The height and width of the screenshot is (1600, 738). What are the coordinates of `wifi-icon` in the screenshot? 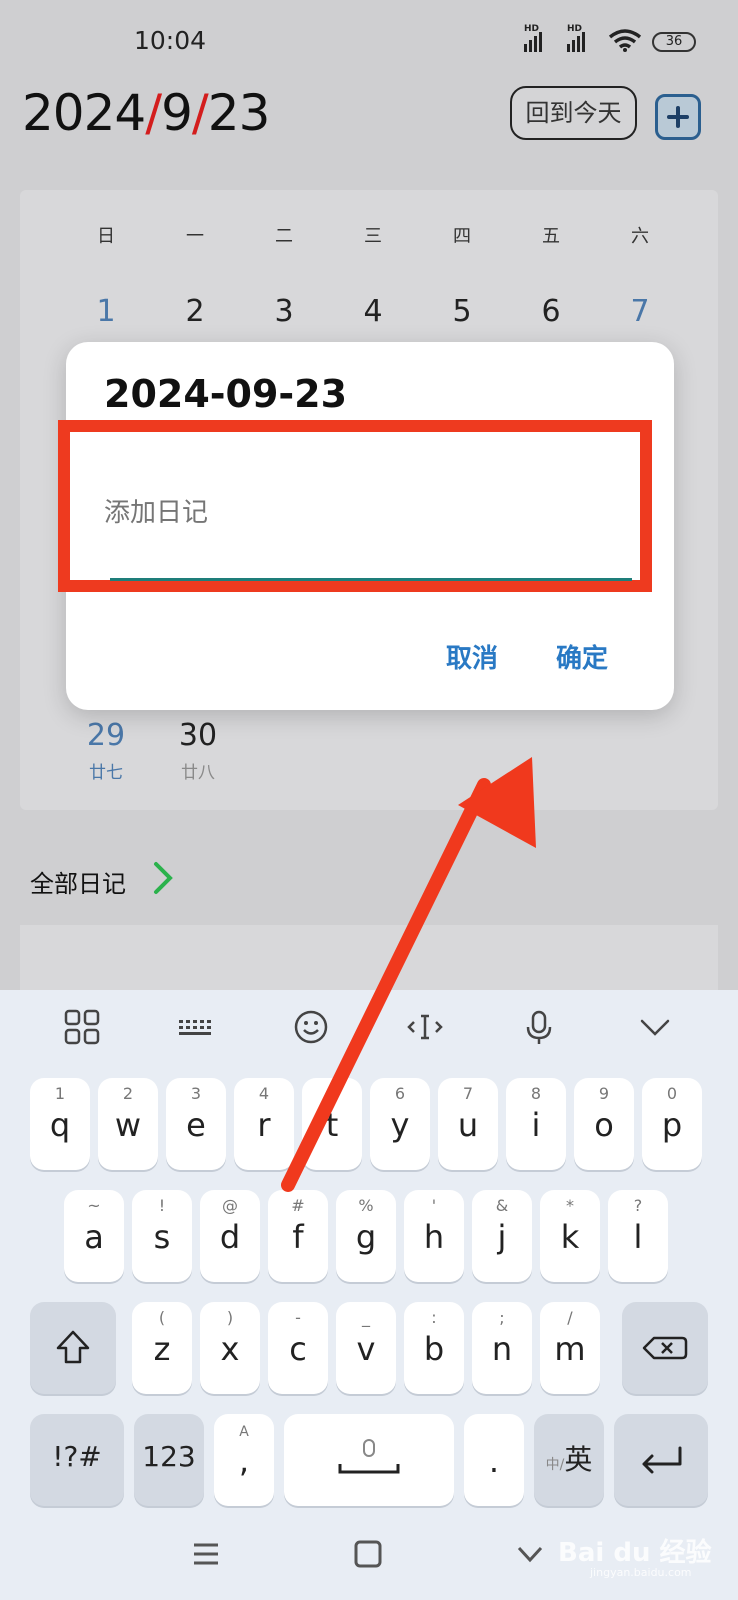 It's located at (625, 40).